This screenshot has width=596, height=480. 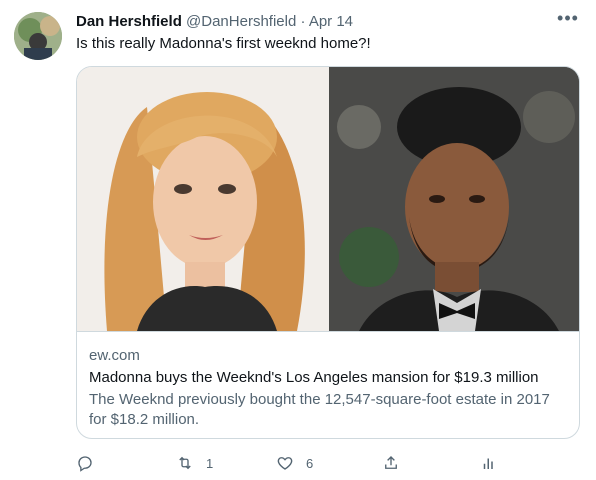 I want to click on reply-icon, so click(x=85, y=464).